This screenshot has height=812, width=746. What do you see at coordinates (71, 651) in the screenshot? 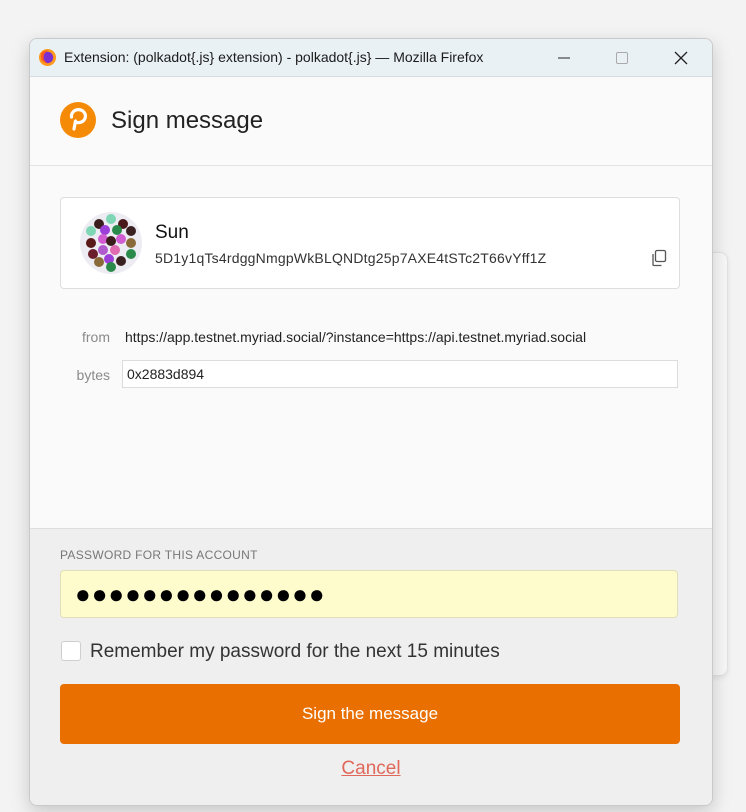
I see `remember-password-checkbox` at bounding box center [71, 651].